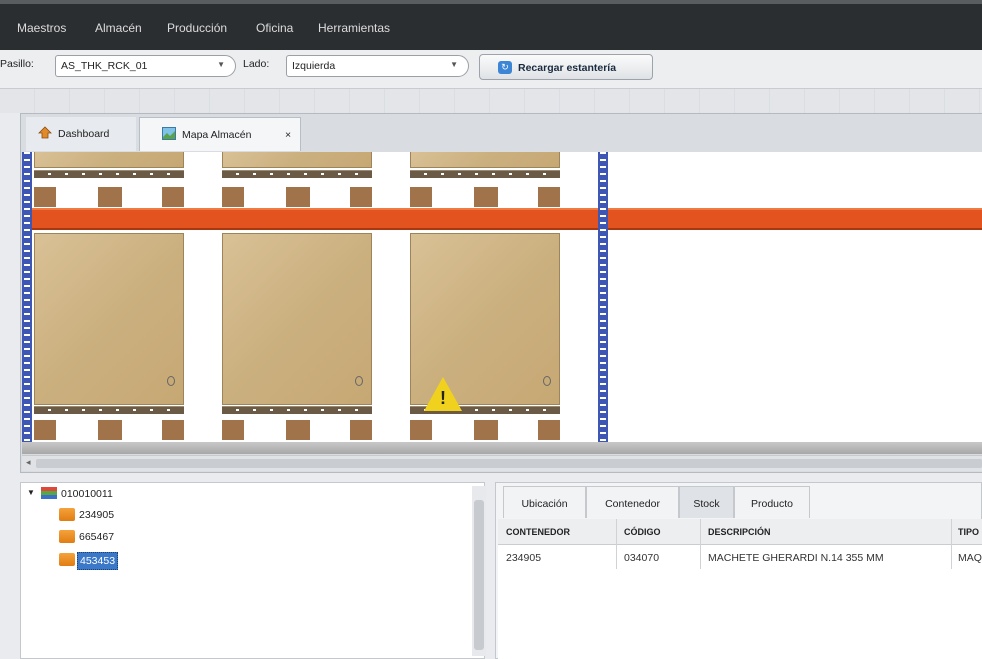  I want to click on menu-oficina: Oficina, so click(274, 28).